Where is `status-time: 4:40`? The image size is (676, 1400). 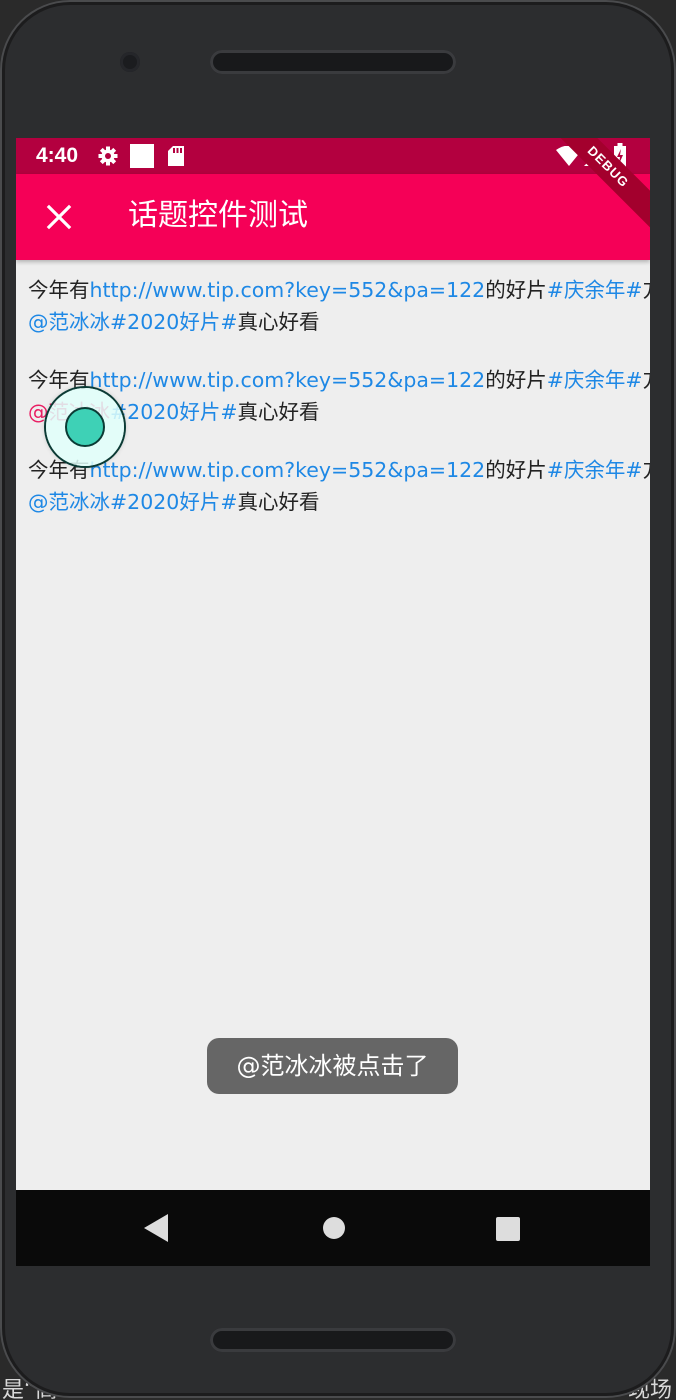
status-time: 4:40 is located at coordinates (57, 155).